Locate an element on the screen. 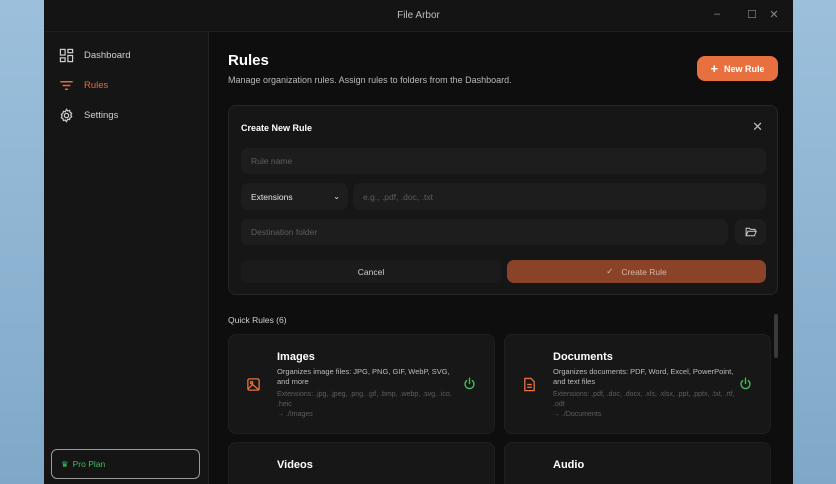 The height and width of the screenshot is (484, 836). rule-name-input: Rule name is located at coordinates (503, 161).